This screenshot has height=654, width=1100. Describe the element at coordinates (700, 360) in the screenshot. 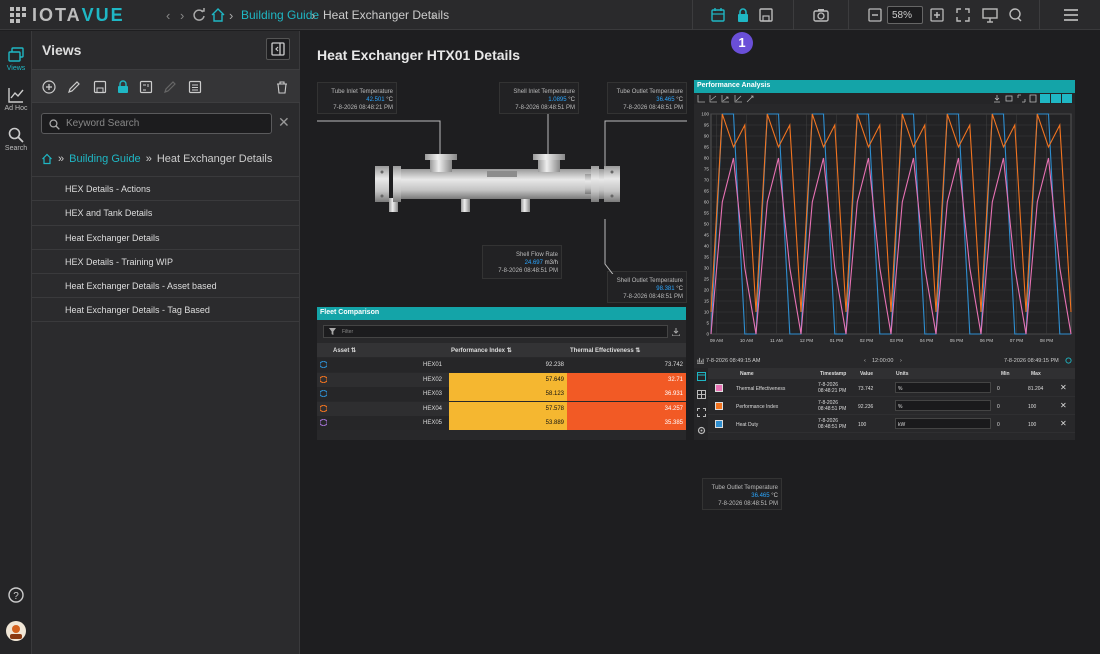

I see `timeline-icon` at that location.